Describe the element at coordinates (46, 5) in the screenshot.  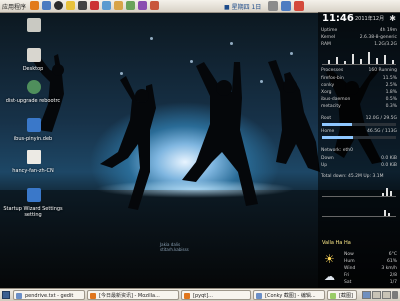
I see `mail-icon` at that location.